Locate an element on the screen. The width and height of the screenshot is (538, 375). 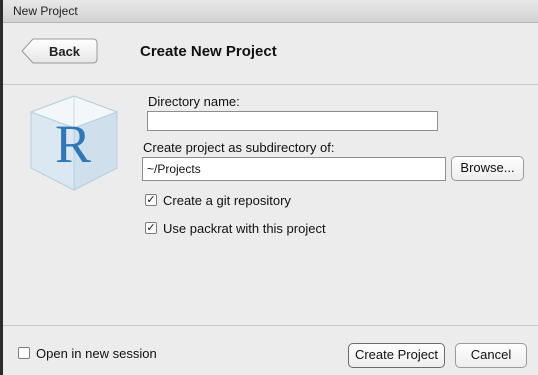
packrat-checkbox: ✓ is located at coordinates (151, 228).